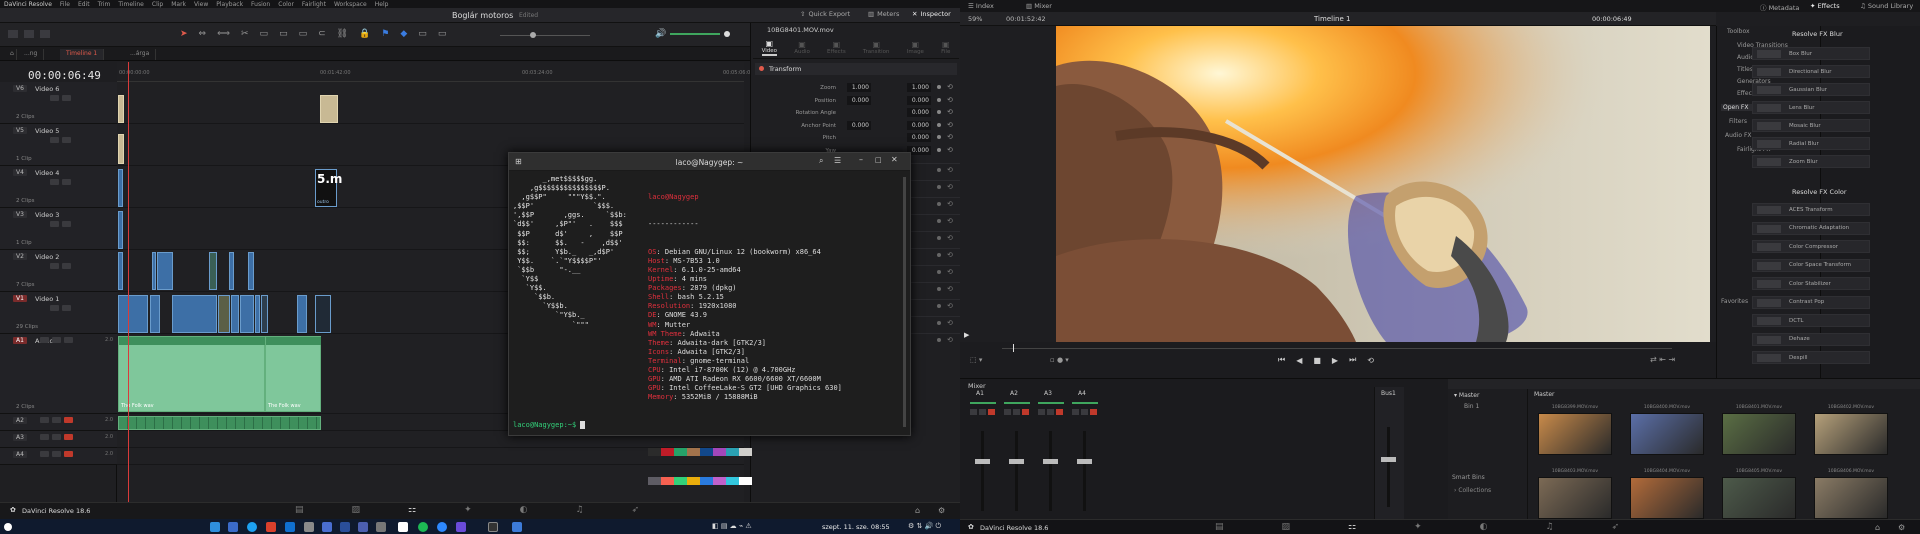 This screenshot has height=534, width=1920. Describe the element at coordinates (314, 4) in the screenshot. I see `menu-item: Fairlight` at that location.